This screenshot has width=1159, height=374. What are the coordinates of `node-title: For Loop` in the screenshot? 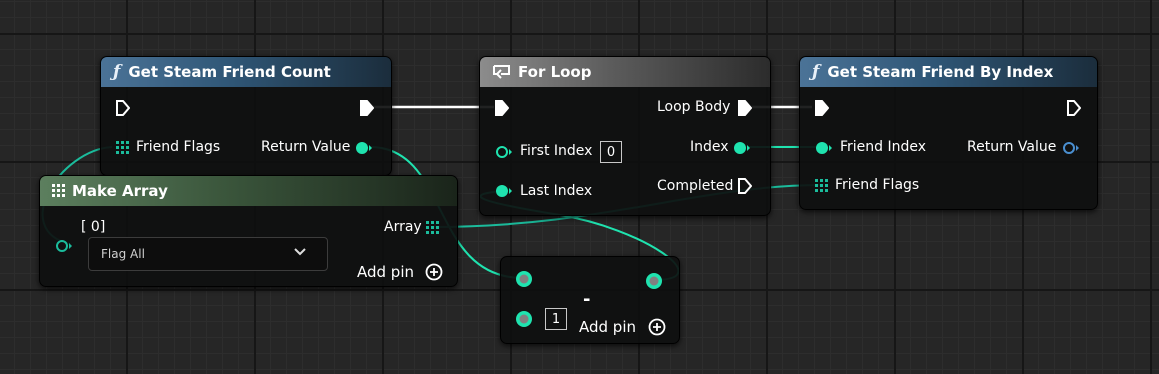 It's located at (555, 72).